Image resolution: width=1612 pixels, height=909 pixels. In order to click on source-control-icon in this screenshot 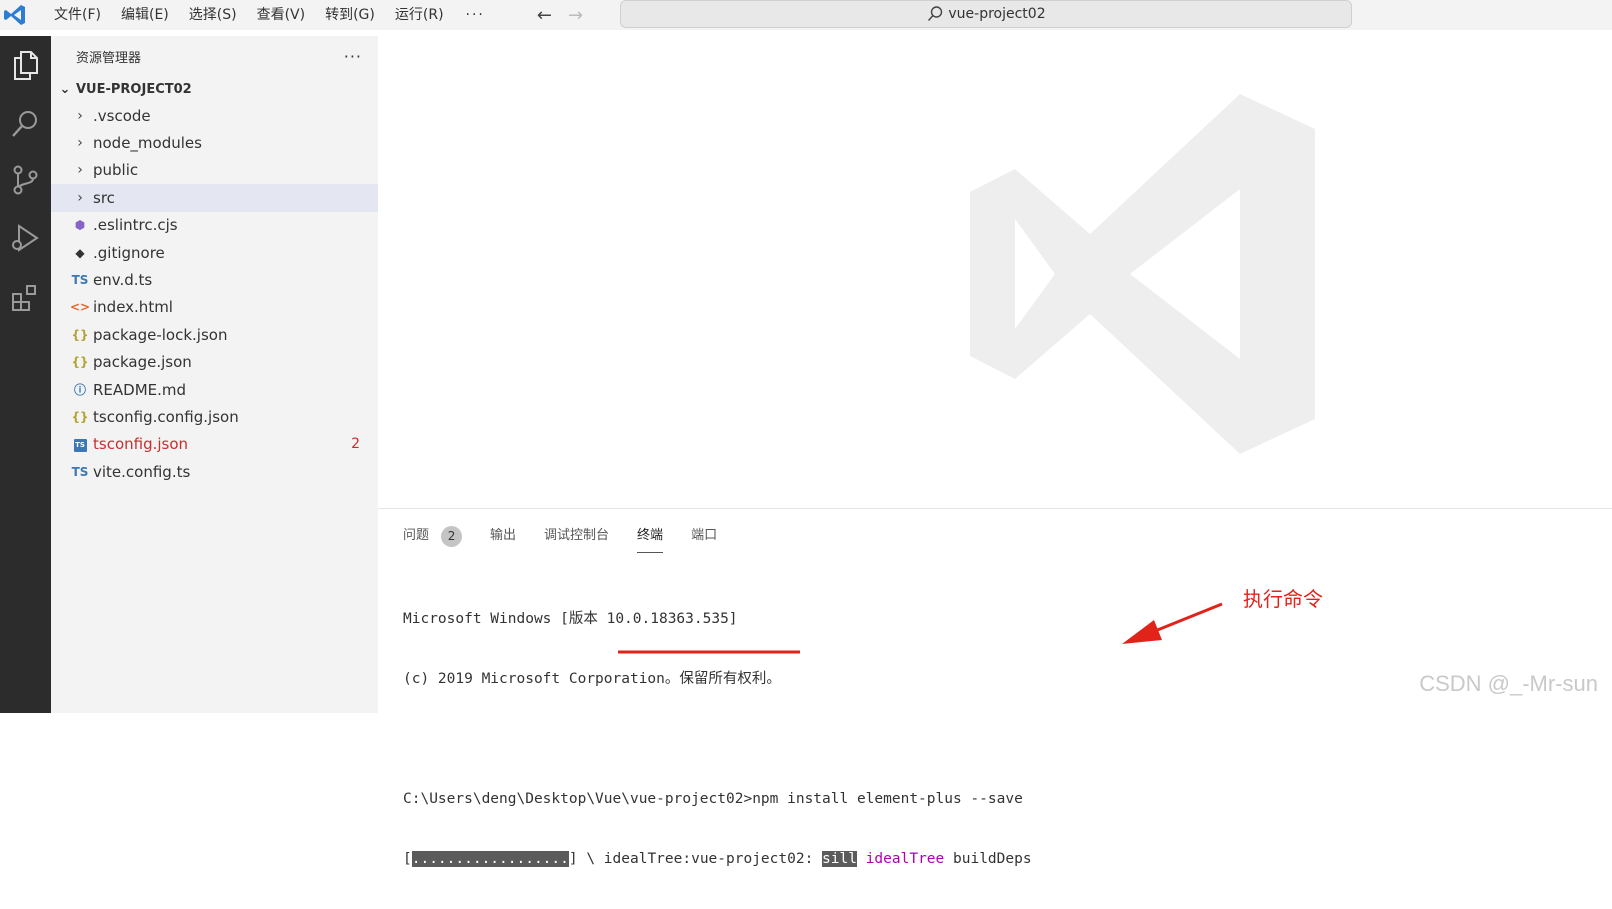, I will do `click(25, 180)`.